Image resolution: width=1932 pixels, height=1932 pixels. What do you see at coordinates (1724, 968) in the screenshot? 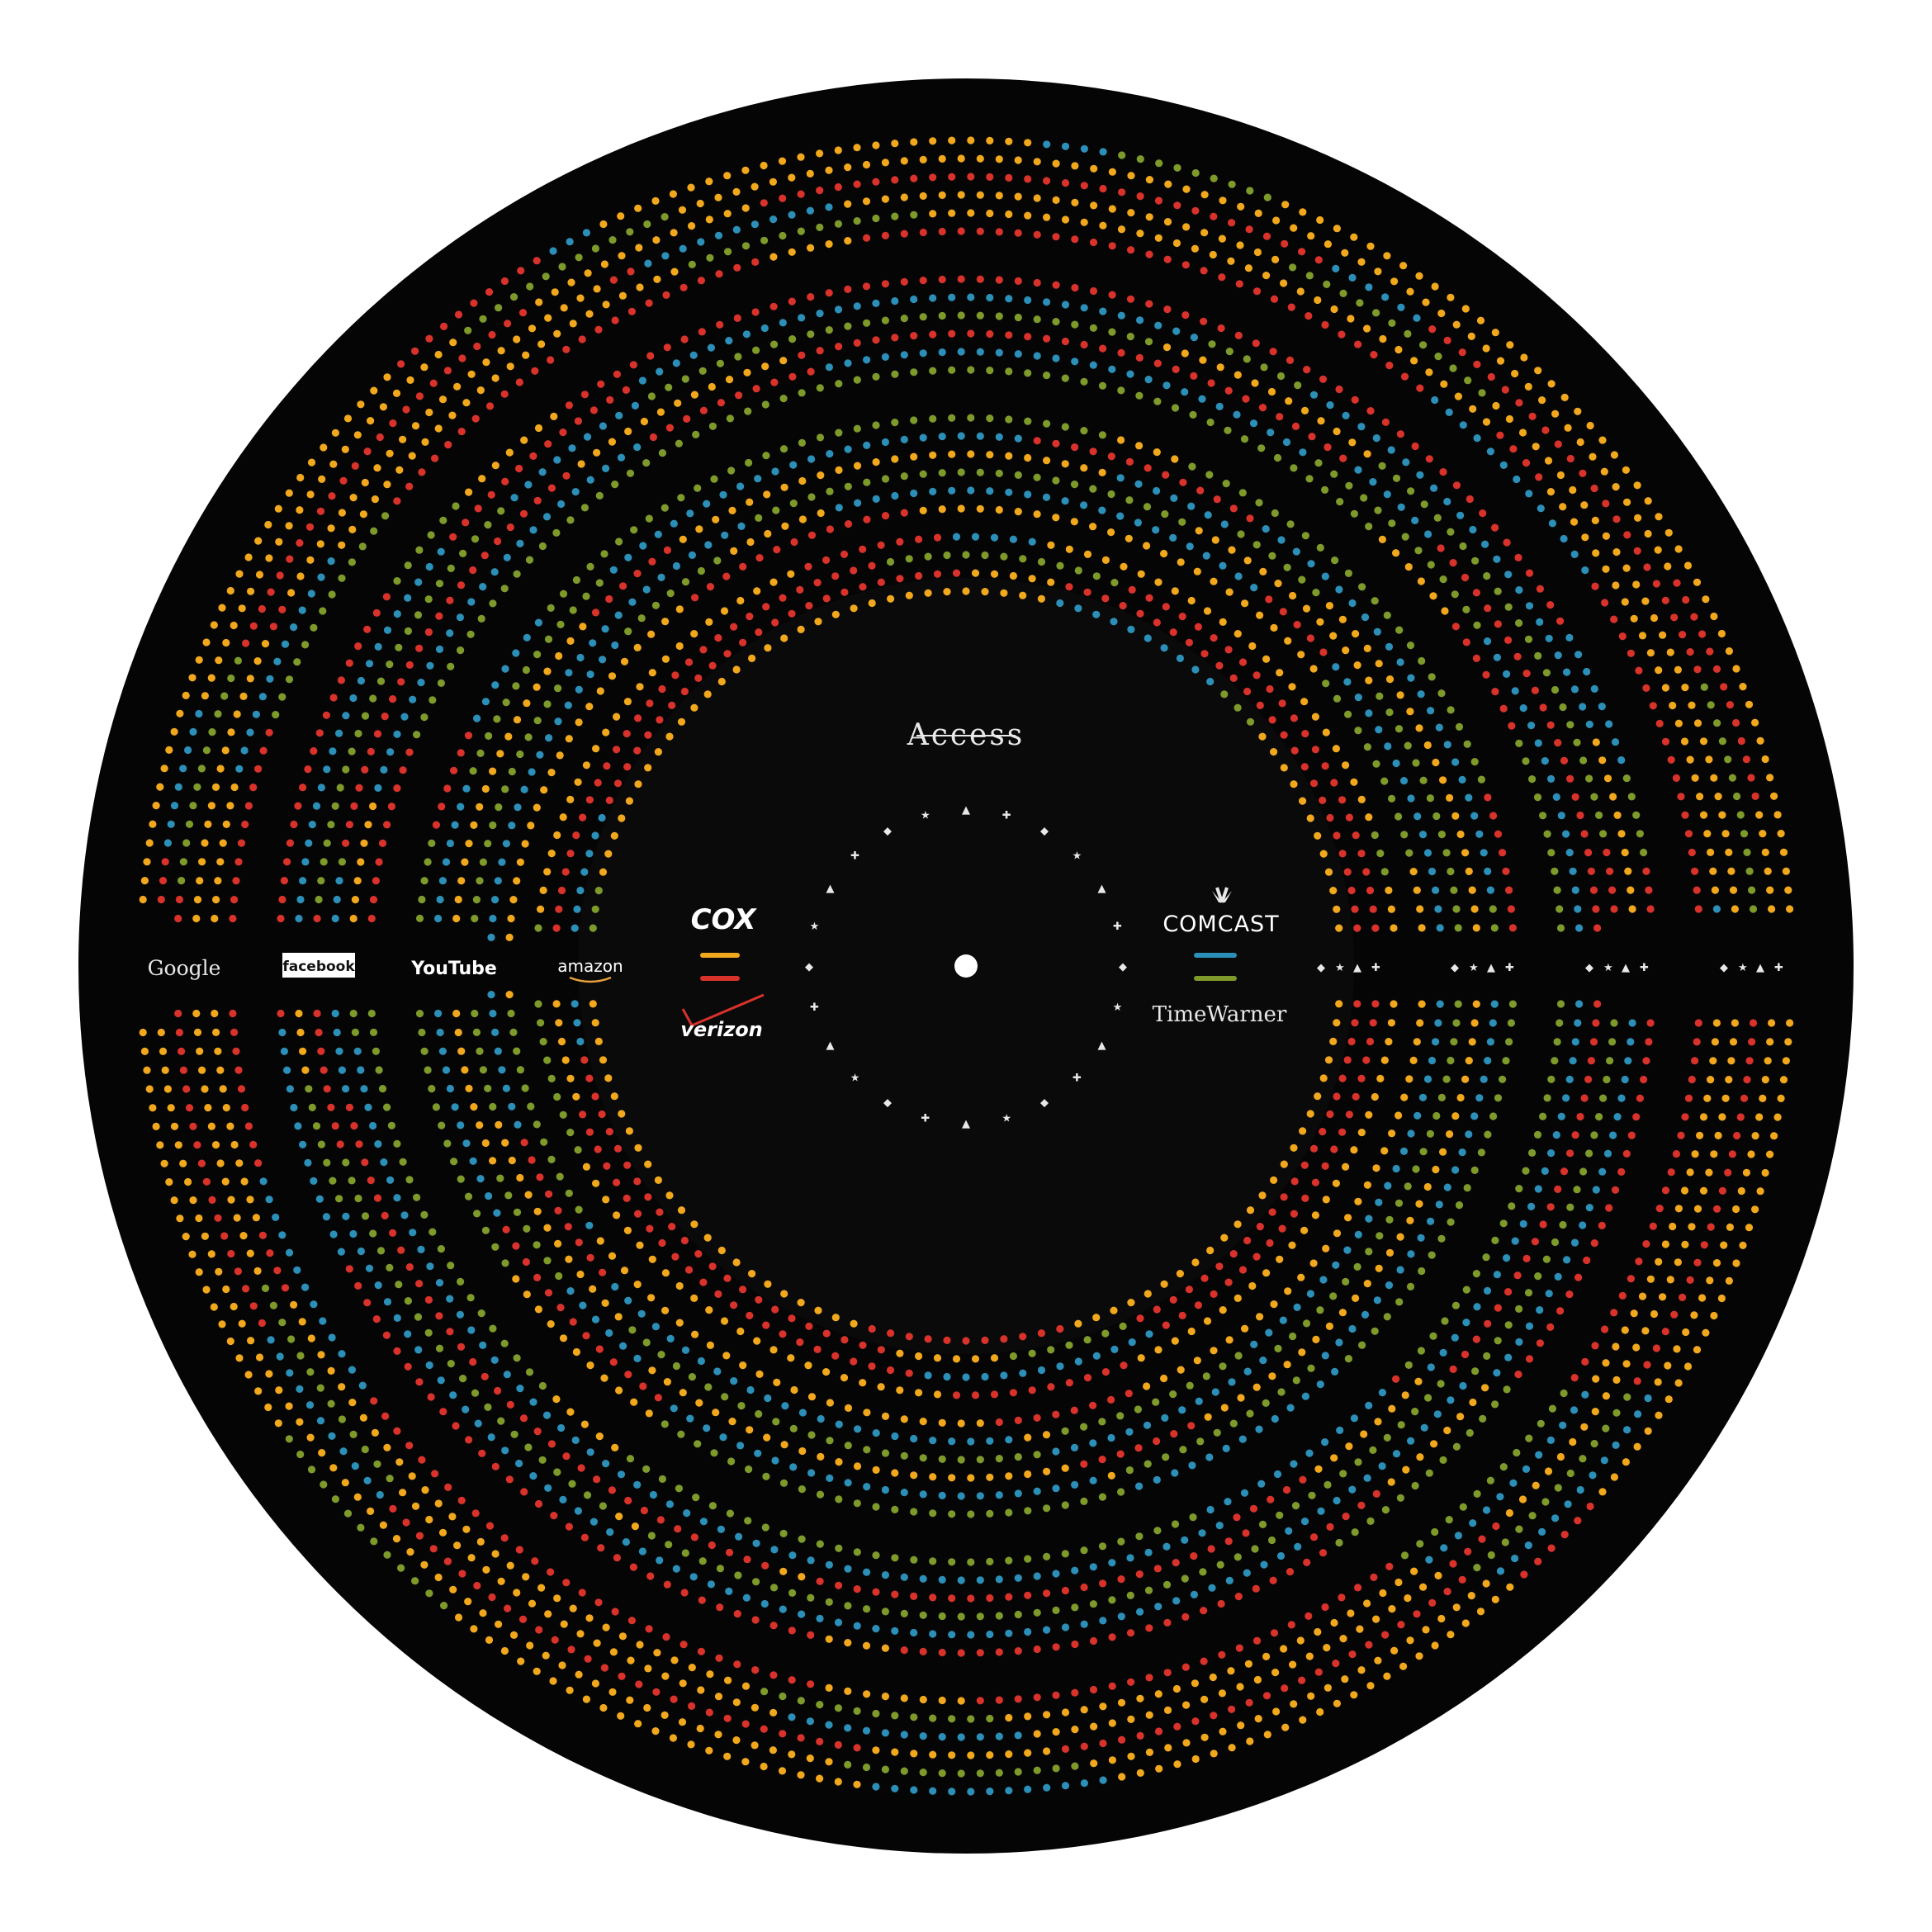
I see `row-symbol: ◆` at bounding box center [1724, 968].